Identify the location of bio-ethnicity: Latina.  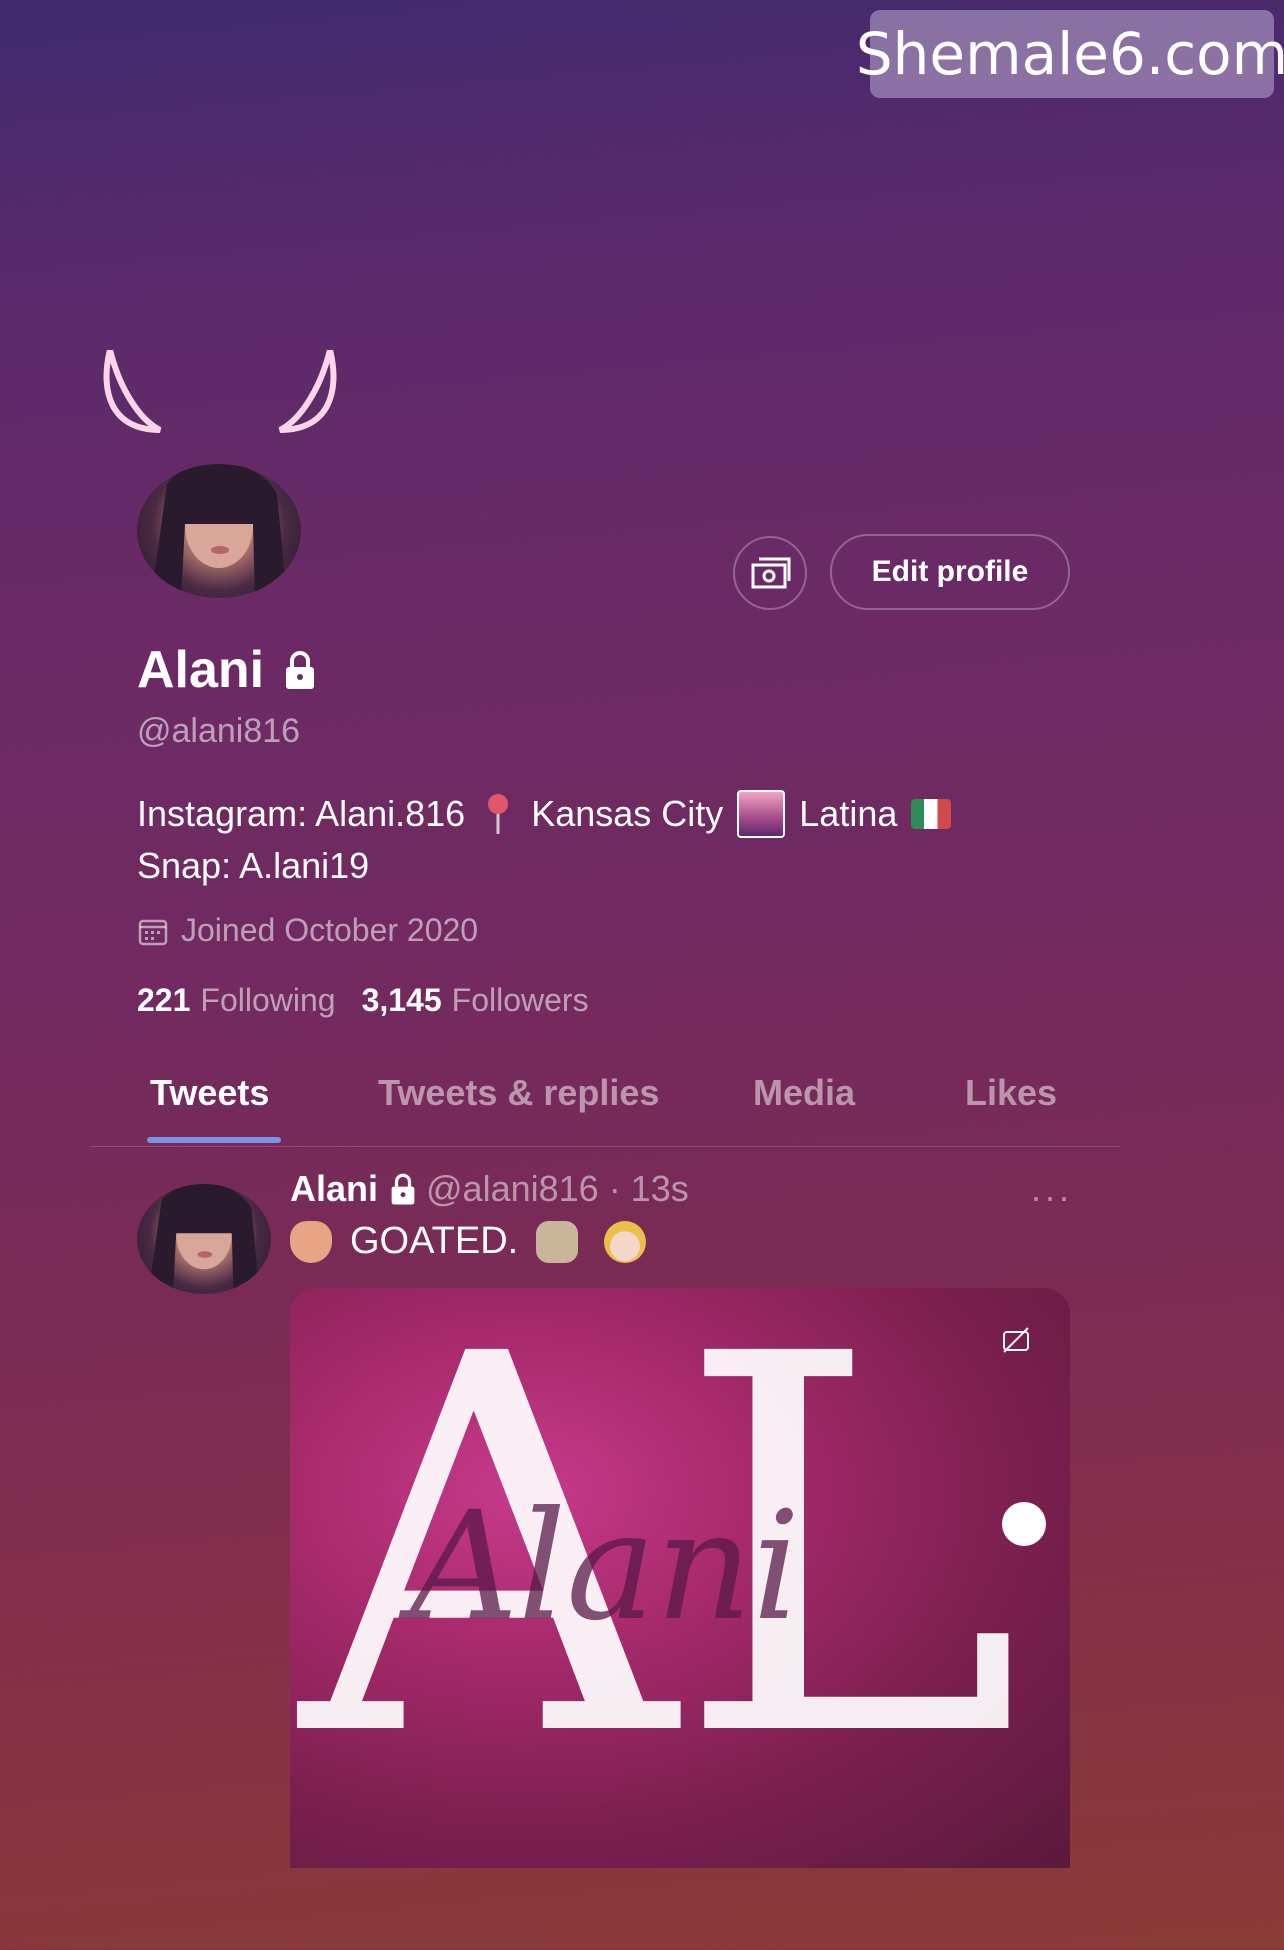
(848, 813).